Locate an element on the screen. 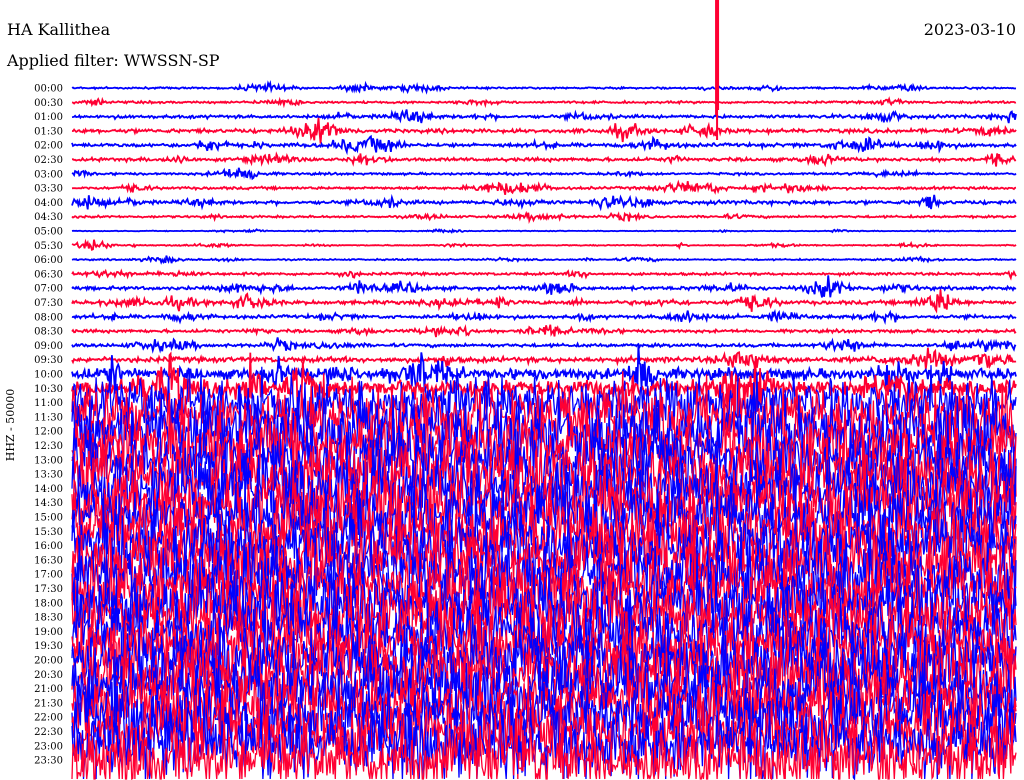  row-label-1500: 15:00 is located at coordinates (48, 518).